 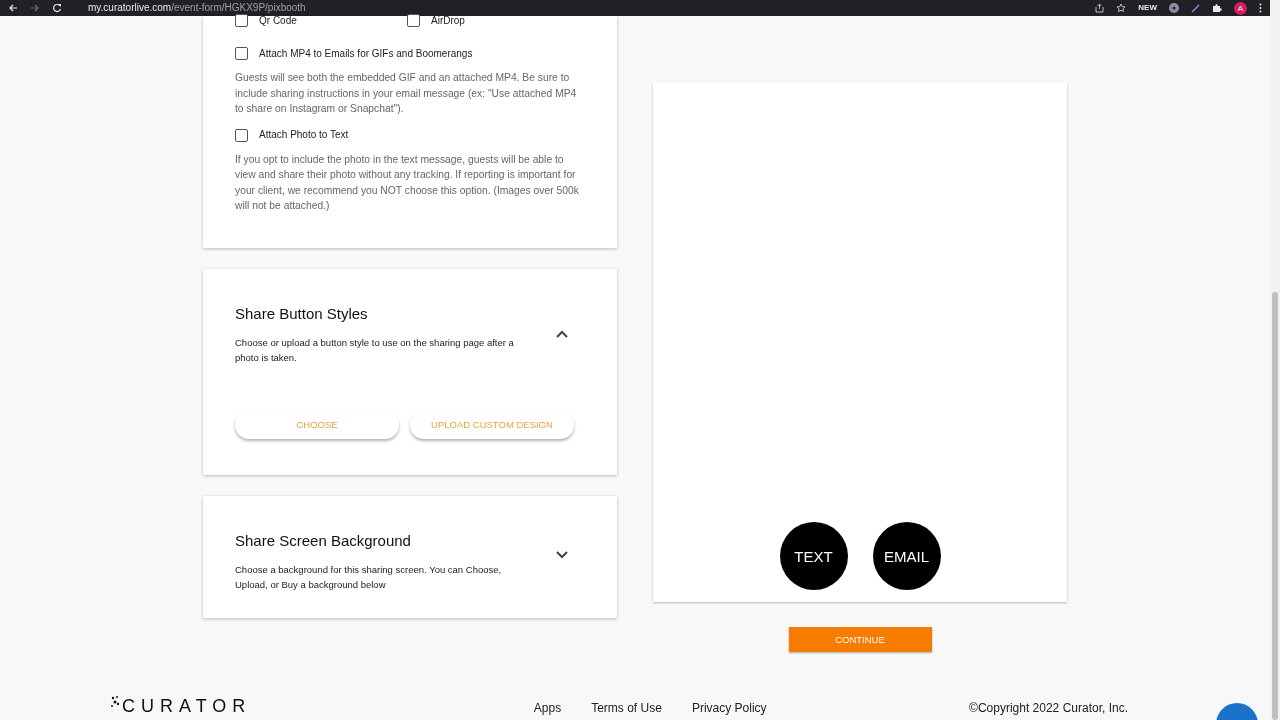 What do you see at coordinates (547, 708) in the screenshot?
I see `footer-link: Apps` at bounding box center [547, 708].